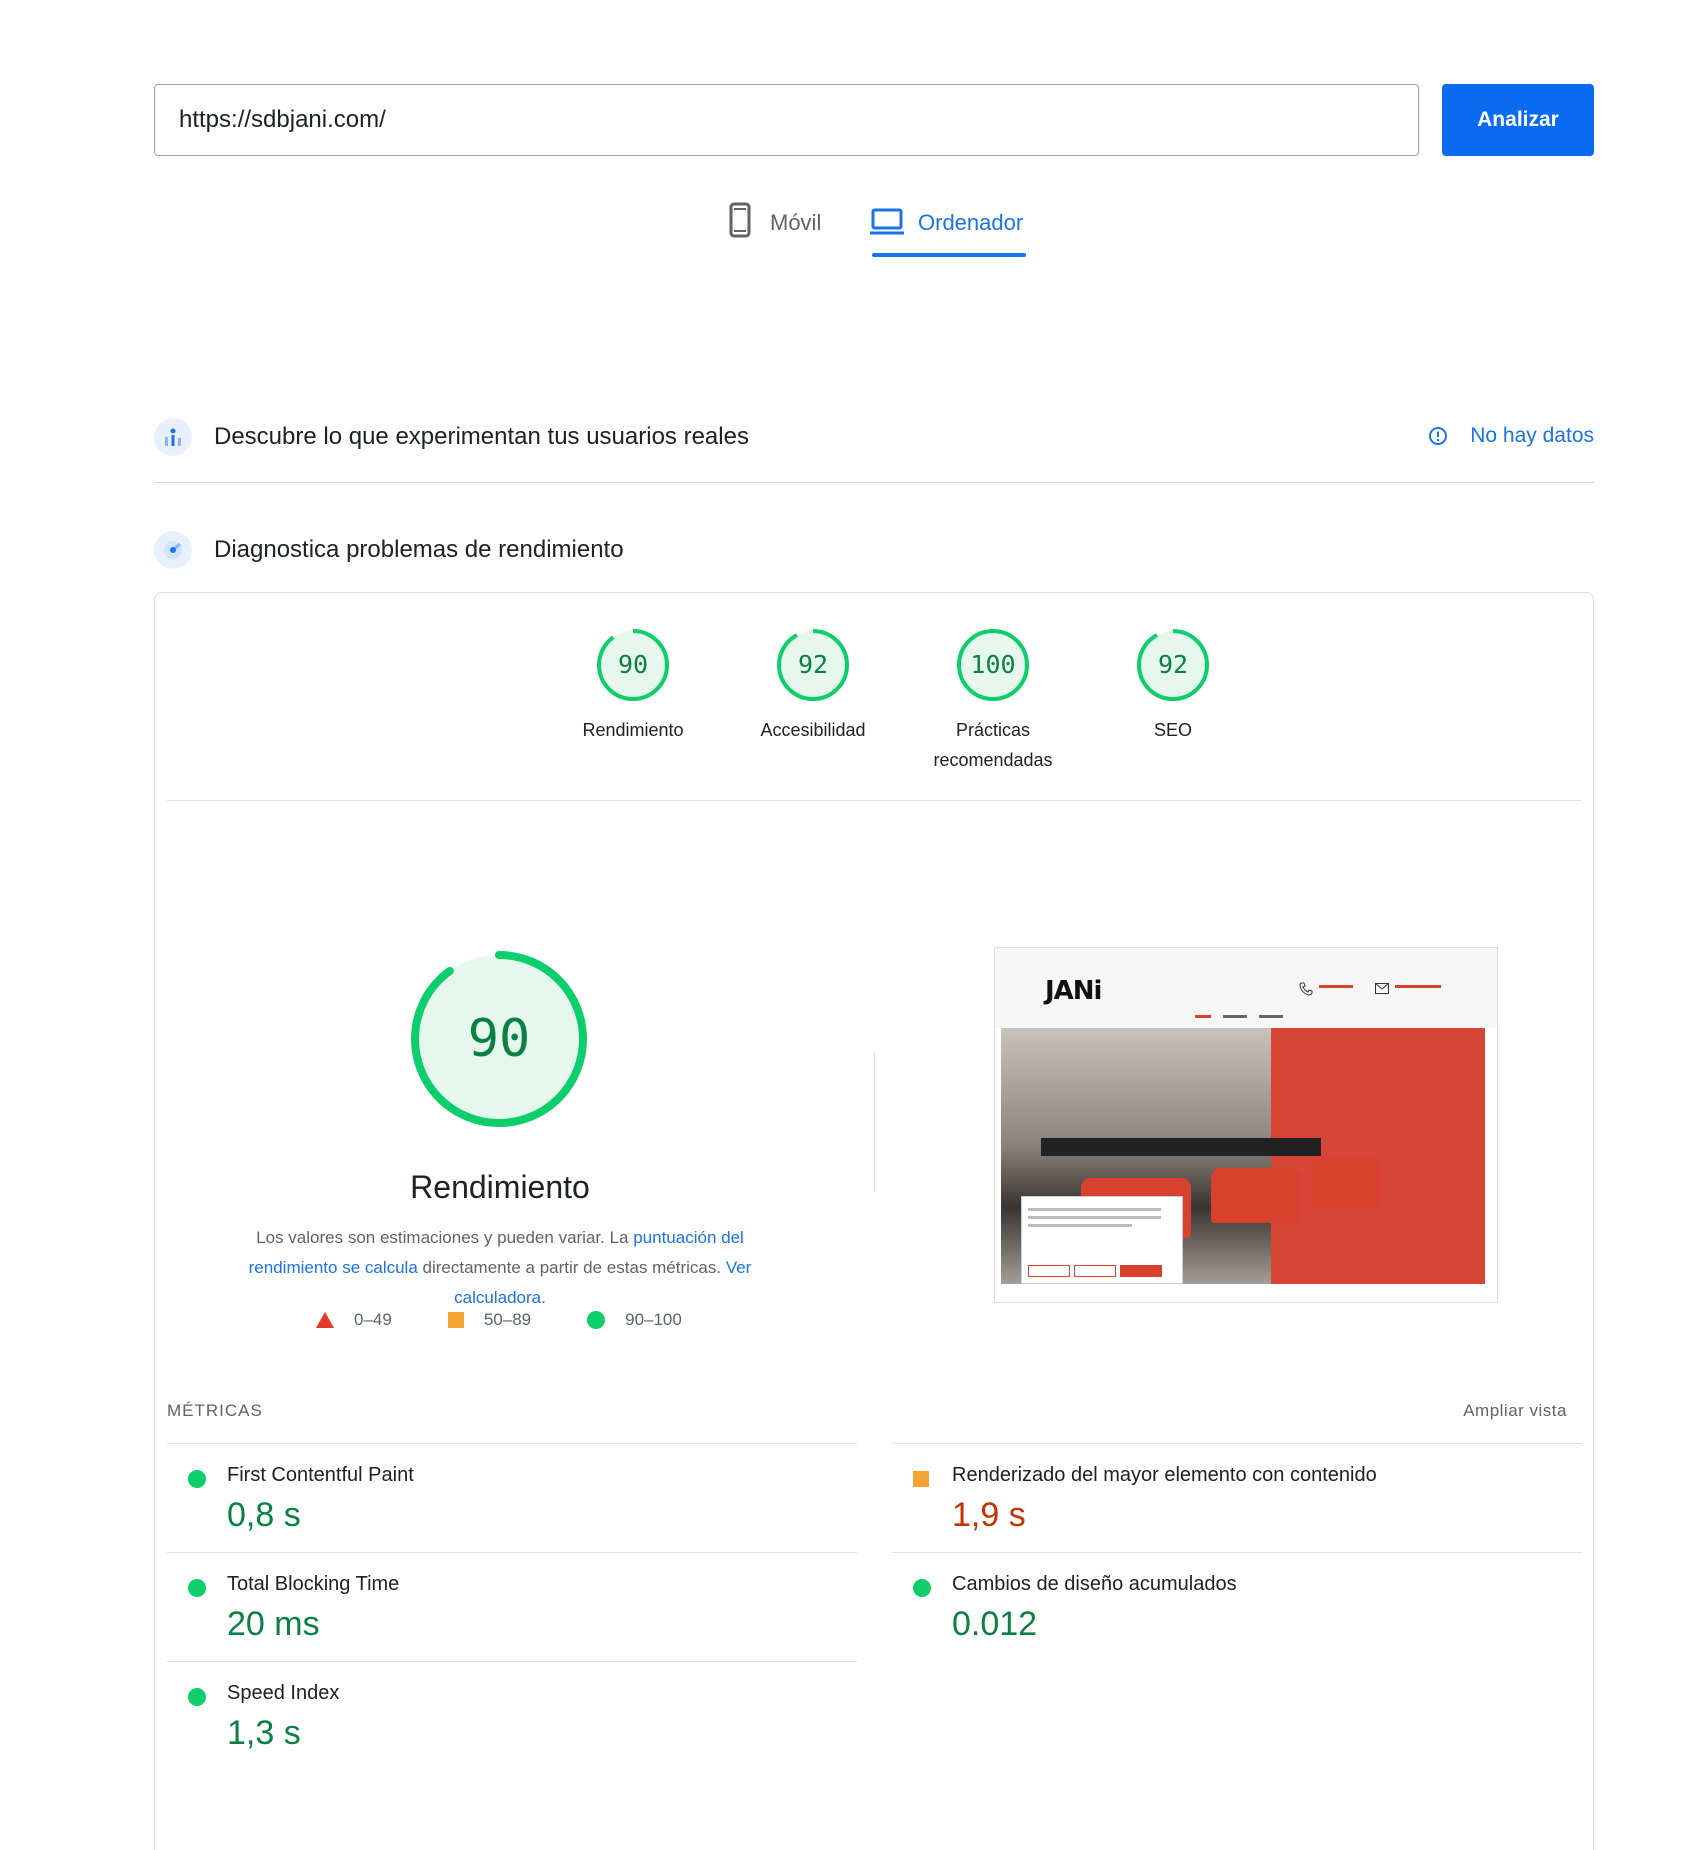 The image size is (1681, 1850). I want to click on desc-text: directamente a partir de estas métricas., so click(571, 1267).